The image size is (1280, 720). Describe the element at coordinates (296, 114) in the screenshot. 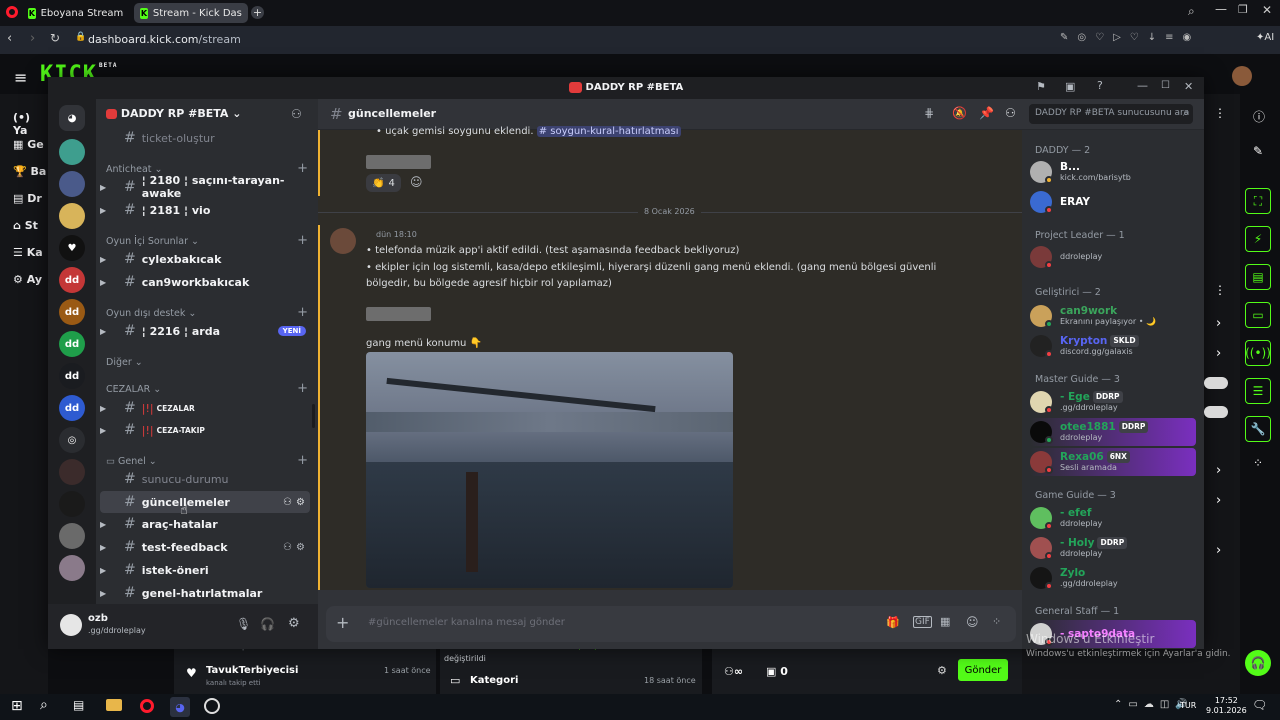

I see `add-member-icon: ⚇` at that location.